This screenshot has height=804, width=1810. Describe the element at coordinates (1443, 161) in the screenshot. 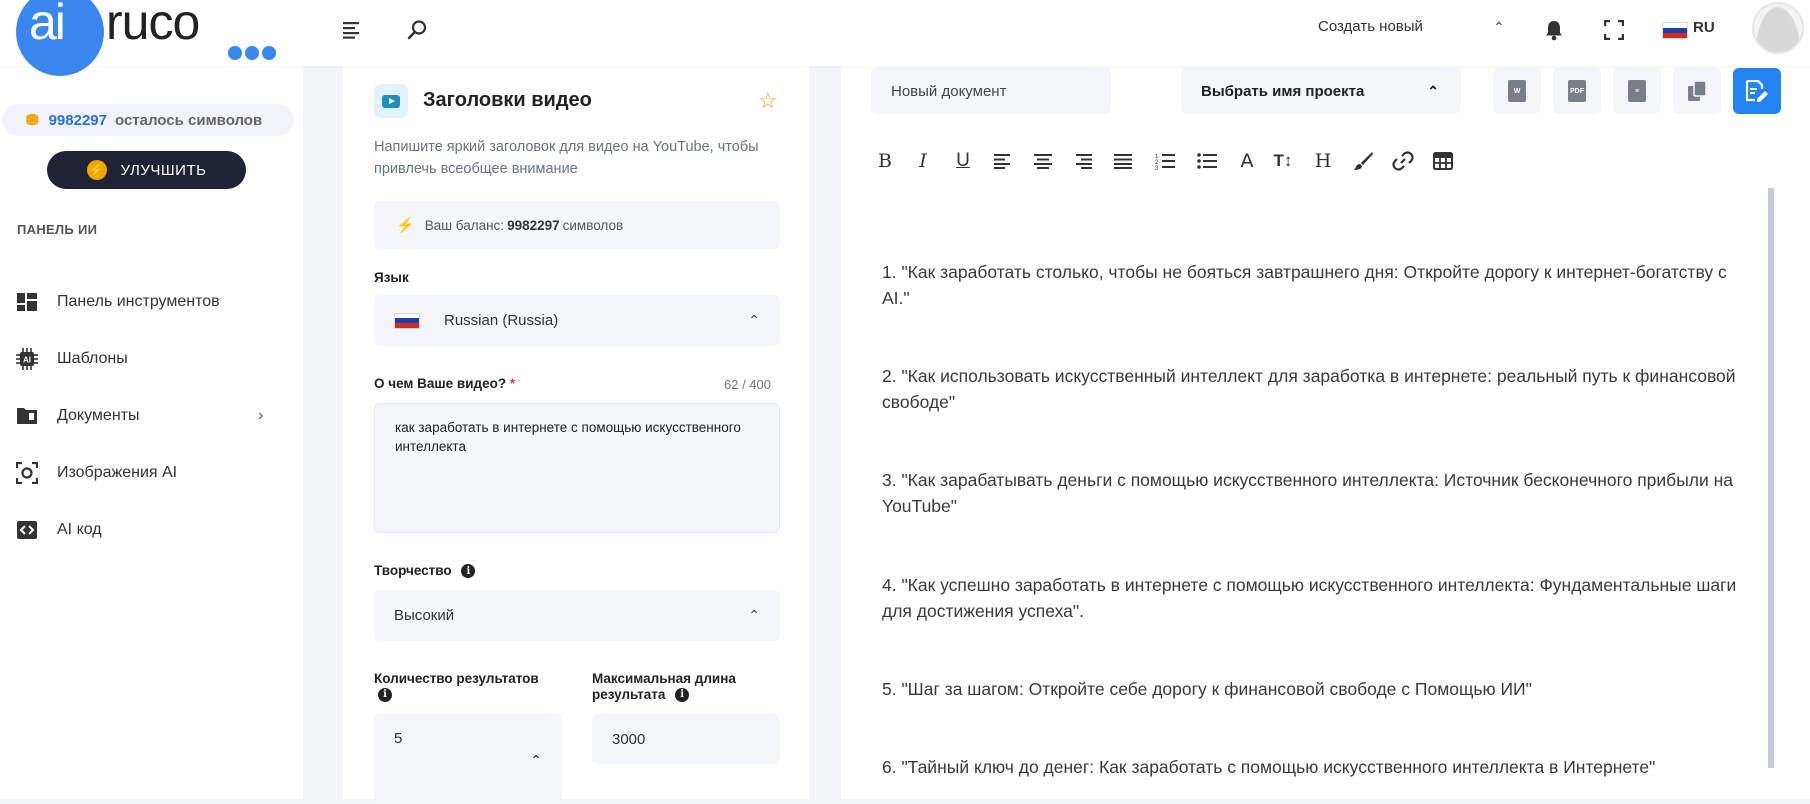

I see `table-icon` at that location.